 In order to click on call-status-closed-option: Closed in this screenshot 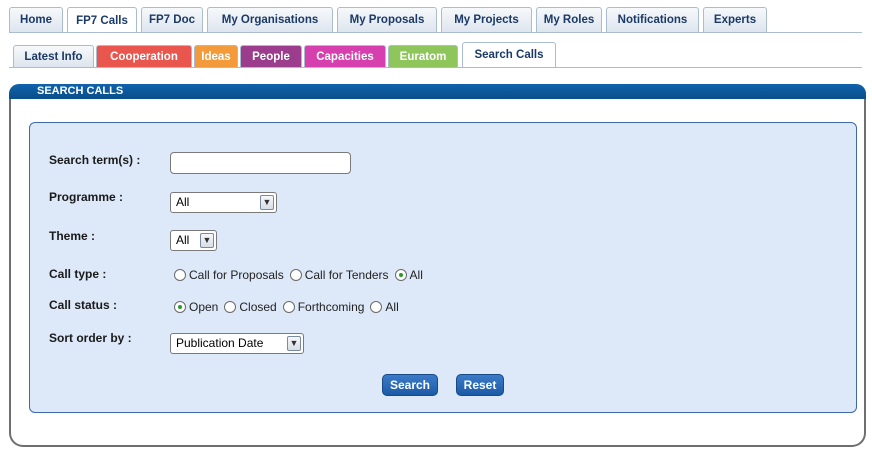, I will do `click(250, 307)`.